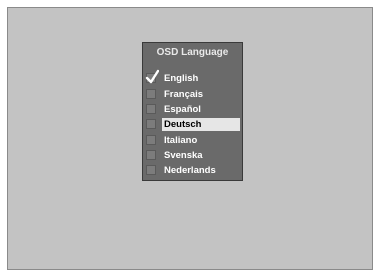 The height and width of the screenshot is (276, 381). I want to click on language-option-label: Deutsch, so click(183, 124).